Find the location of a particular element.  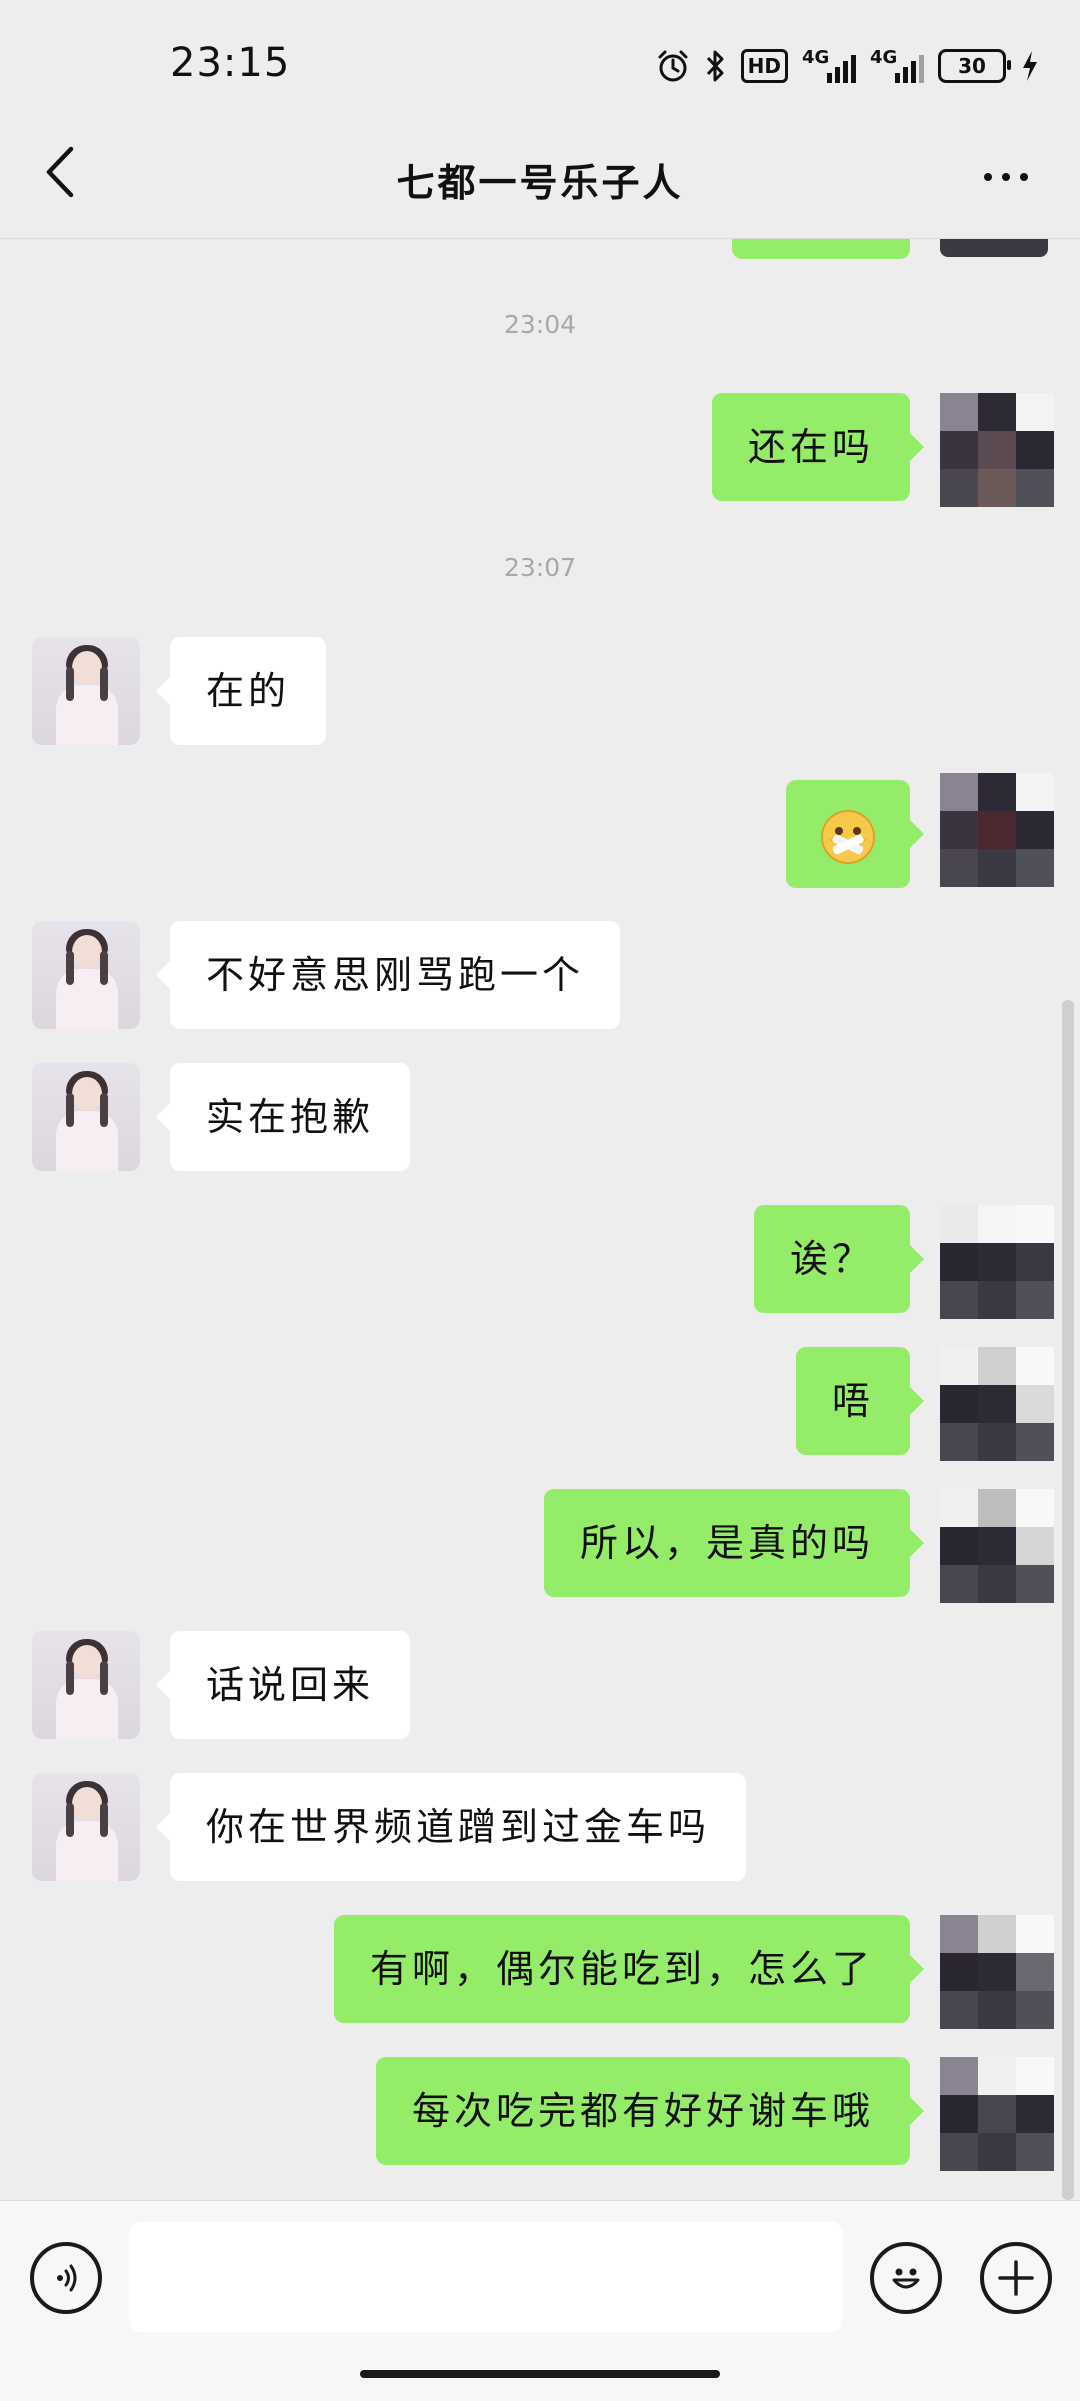

voice-icon is located at coordinates (67, 2278).